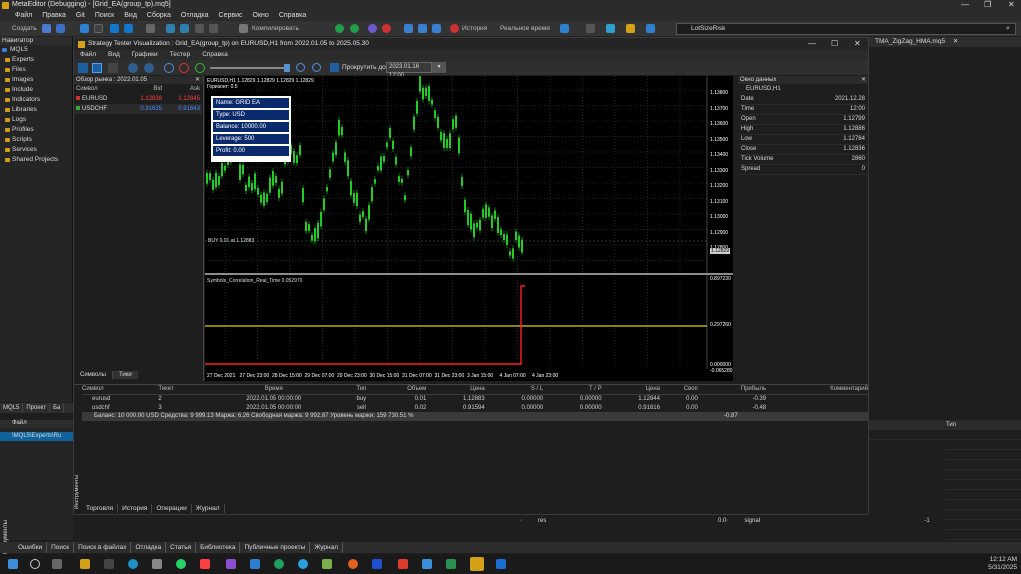 This screenshot has width=1021, height=574. Describe the element at coordinates (327, 564) in the screenshot. I see `android-icon` at that location.